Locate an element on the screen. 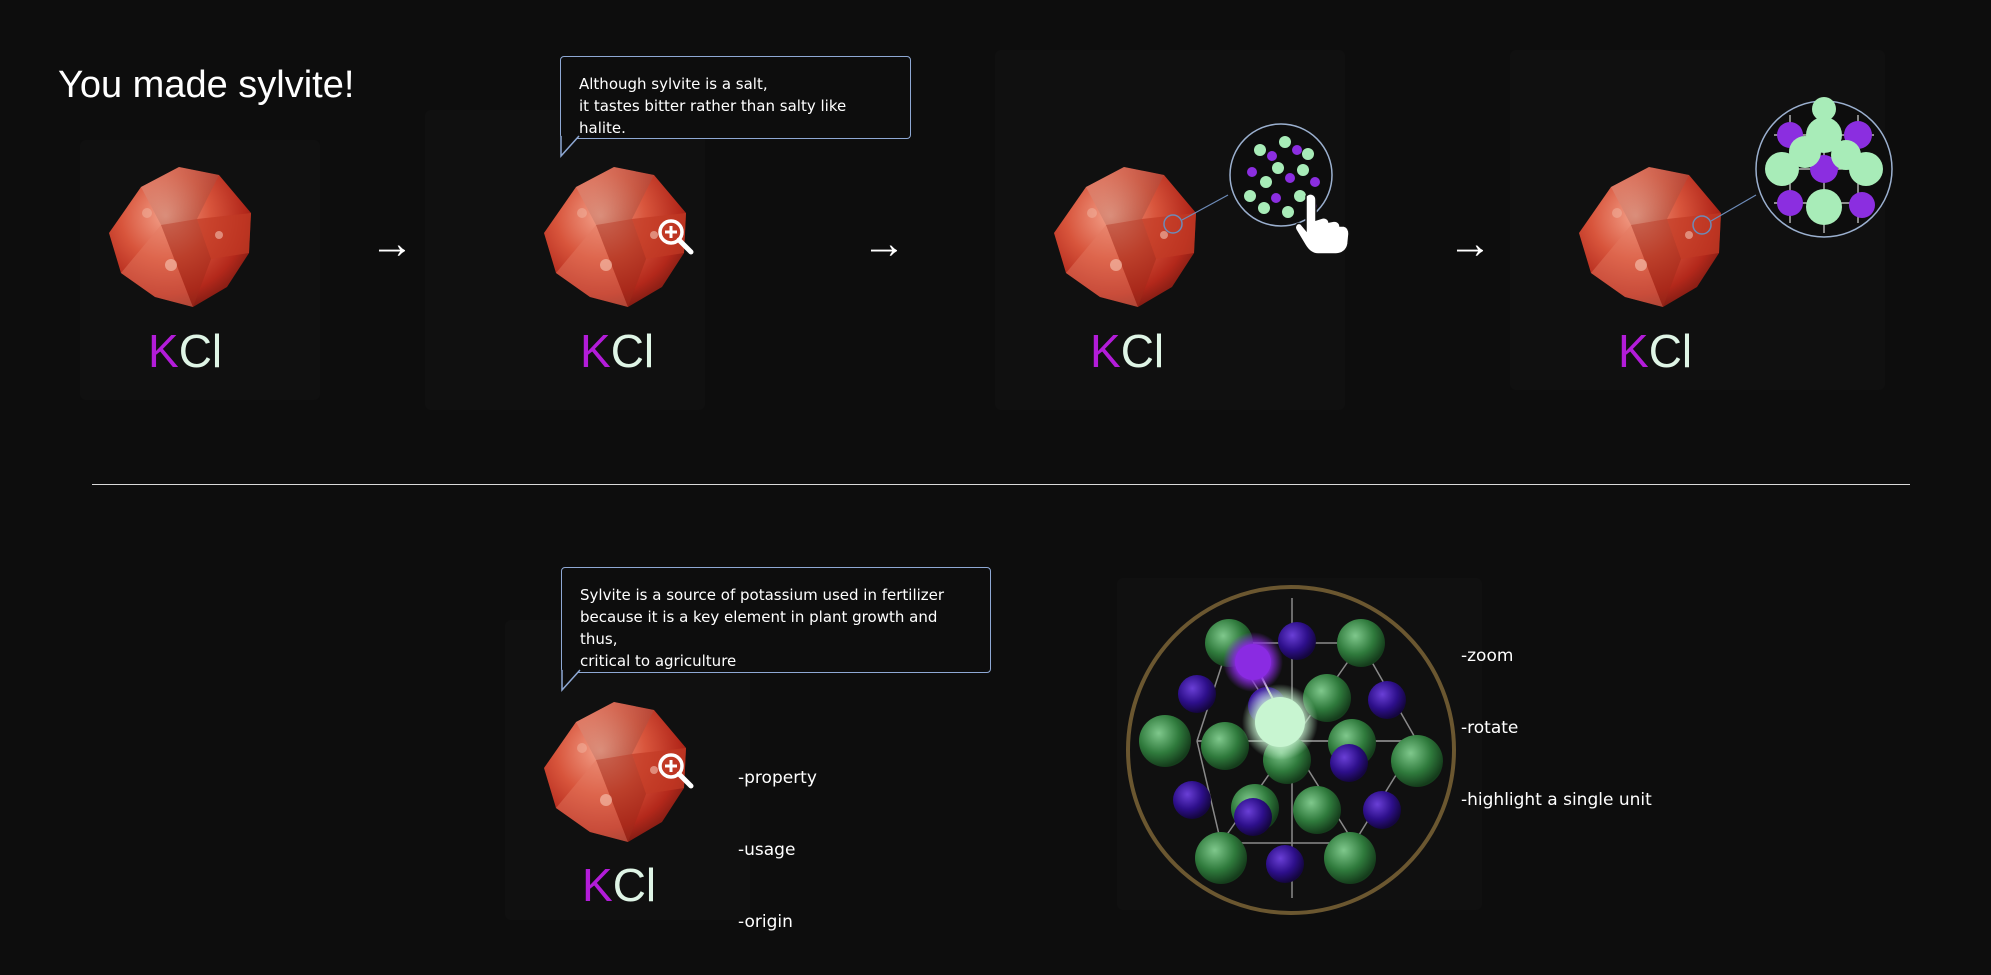 The height and width of the screenshot is (975, 1991). option-property: -property is located at coordinates (777, 778).